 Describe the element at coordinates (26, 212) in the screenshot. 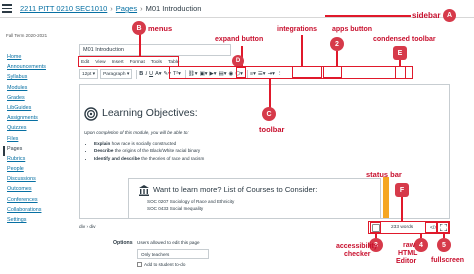

I see `sidebar-item-collaborations: Collaborations` at that location.